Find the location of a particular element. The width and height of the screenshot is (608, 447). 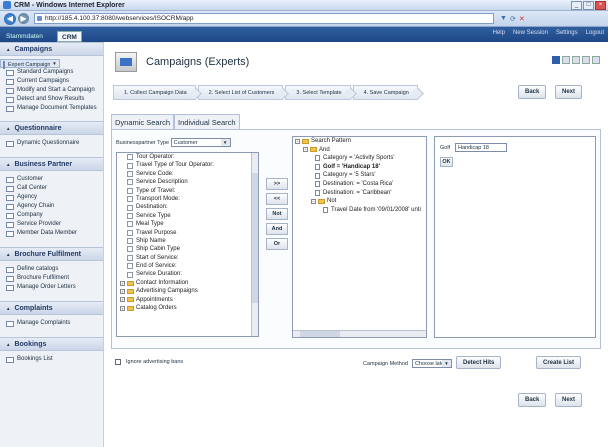

list-item: Transport Mode: is located at coordinates (187, 199).